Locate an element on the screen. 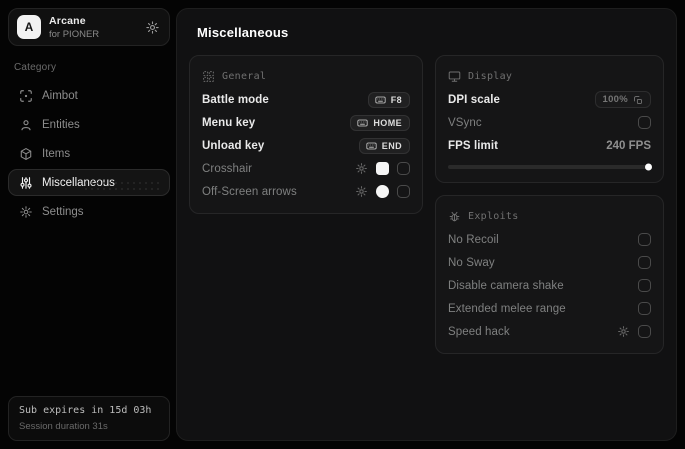 The width and height of the screenshot is (685, 449). sidebar-item-label: Items is located at coordinates (56, 153).